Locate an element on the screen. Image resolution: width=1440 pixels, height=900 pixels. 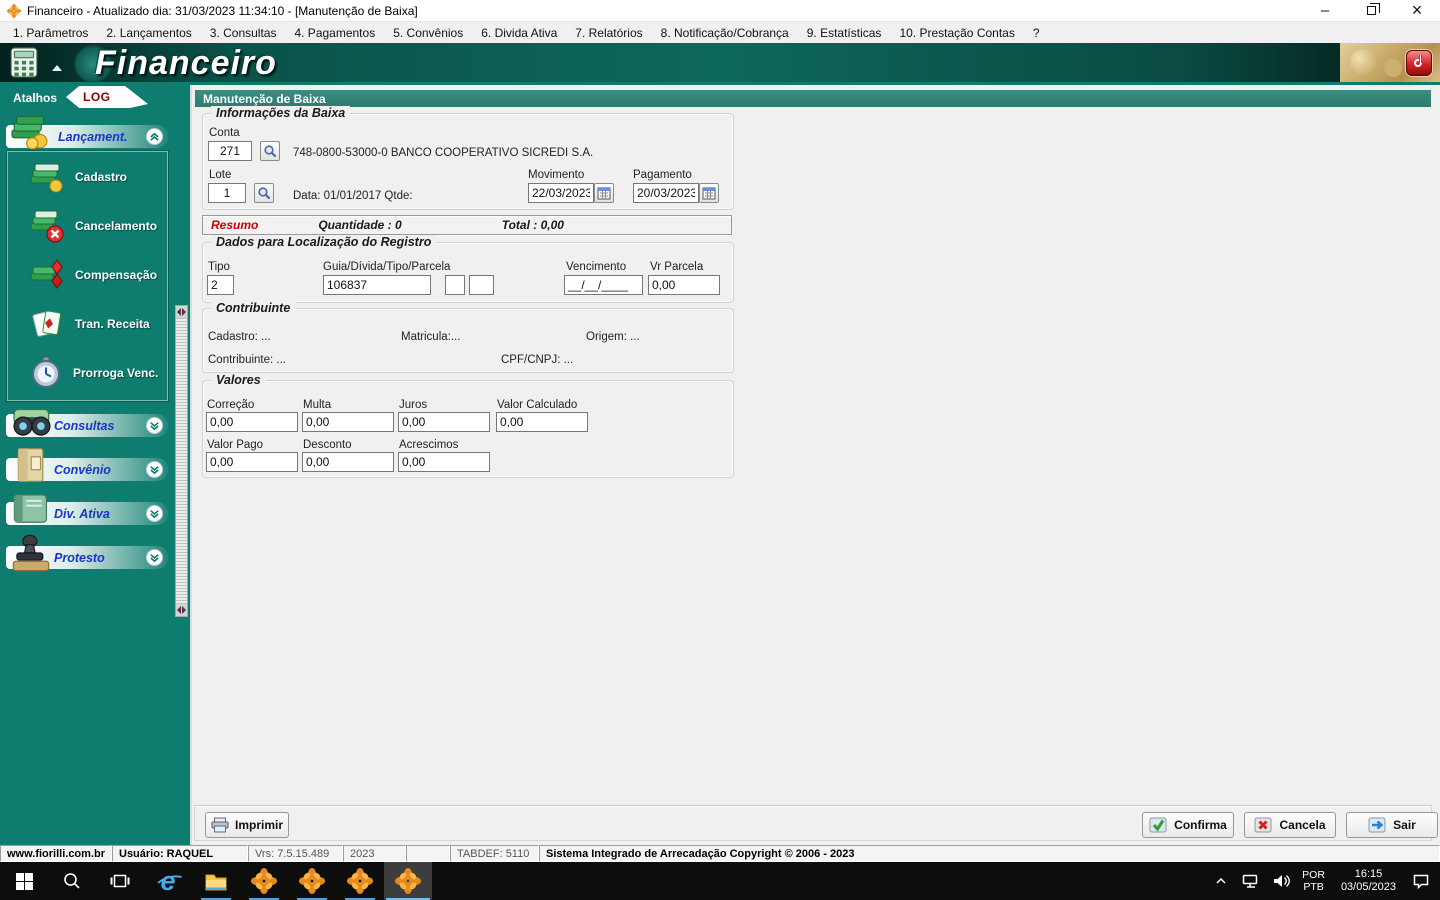
conta-search-button is located at coordinates (270, 151).